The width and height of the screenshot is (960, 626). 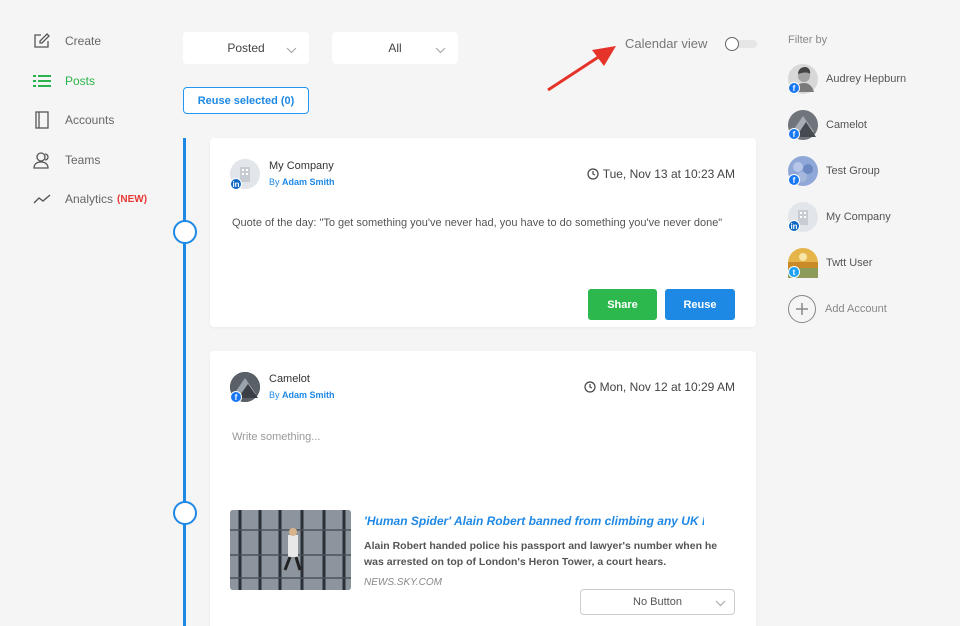 I want to click on calendar-view-label: Calendar view, so click(x=666, y=43).